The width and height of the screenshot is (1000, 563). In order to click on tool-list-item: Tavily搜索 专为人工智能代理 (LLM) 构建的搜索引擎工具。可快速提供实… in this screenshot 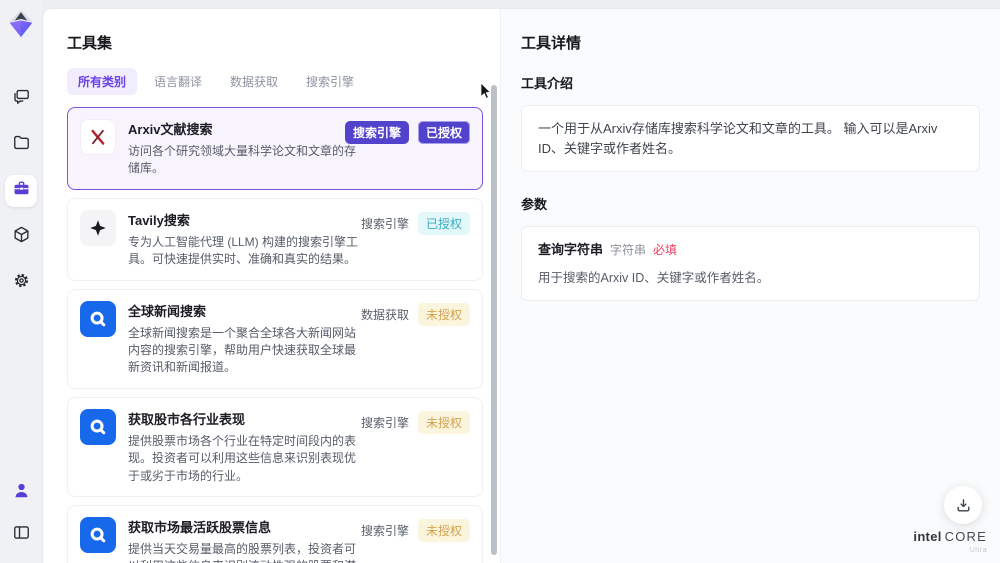, I will do `click(275, 239)`.